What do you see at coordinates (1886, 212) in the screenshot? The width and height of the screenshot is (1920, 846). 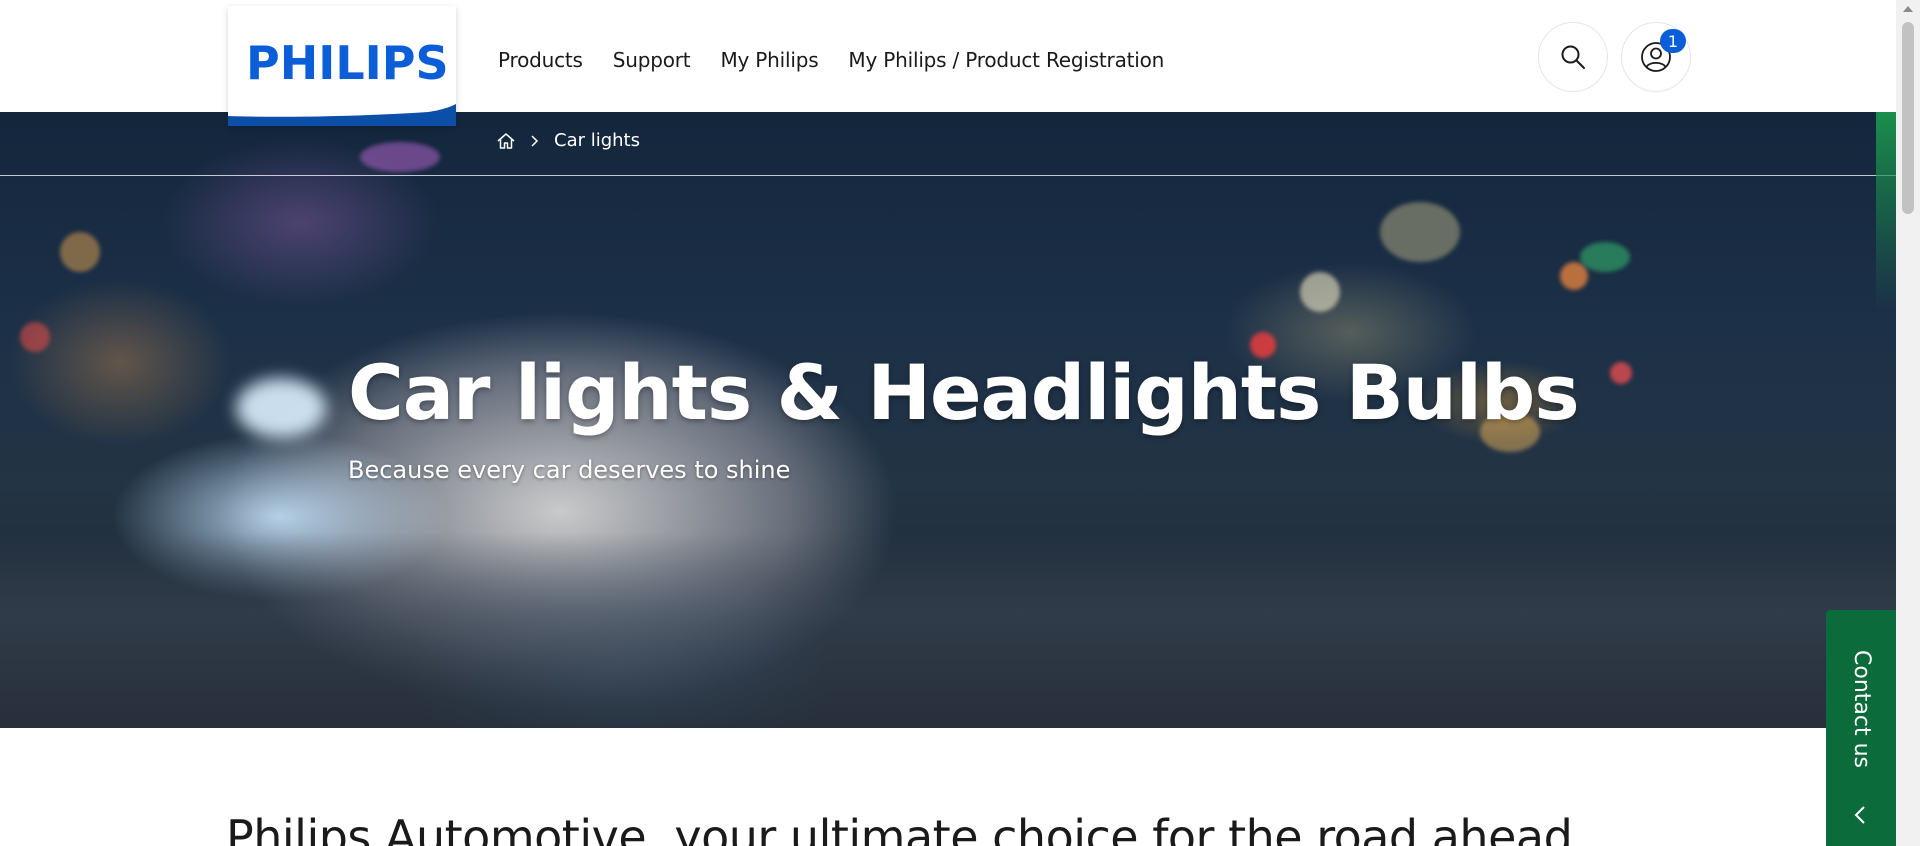 I see `hero-green-edge` at bounding box center [1886, 212].